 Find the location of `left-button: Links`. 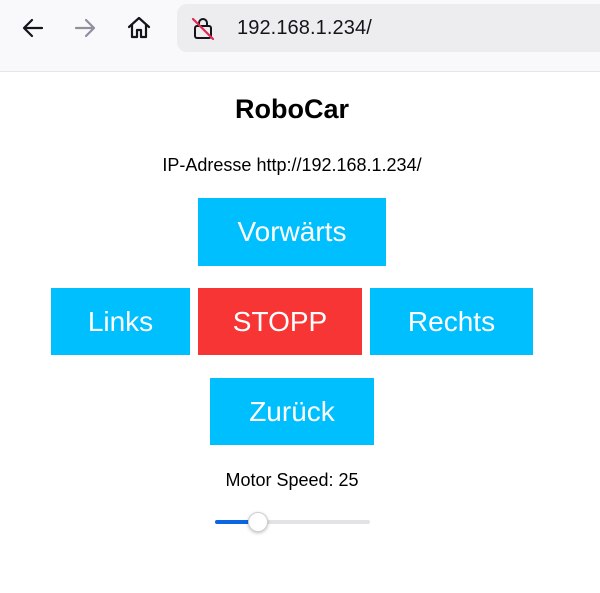

left-button: Links is located at coordinates (120, 321).